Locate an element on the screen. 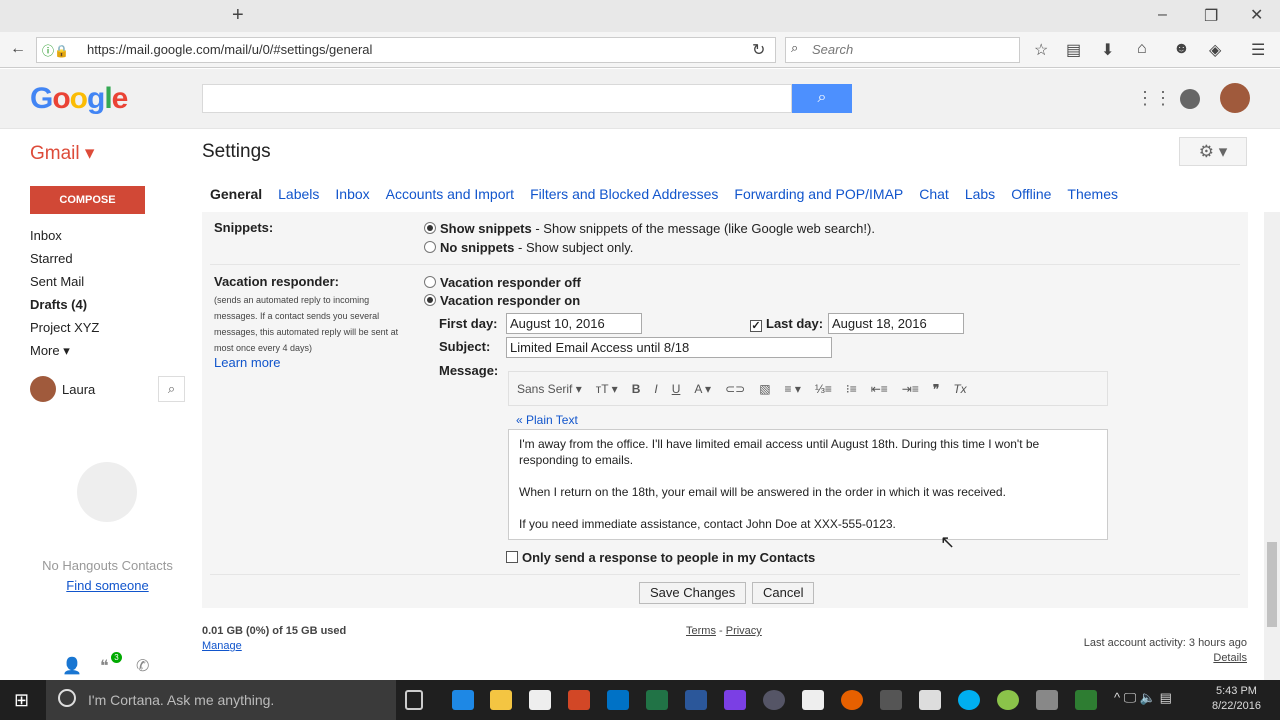  word-icon is located at coordinates (696, 700).